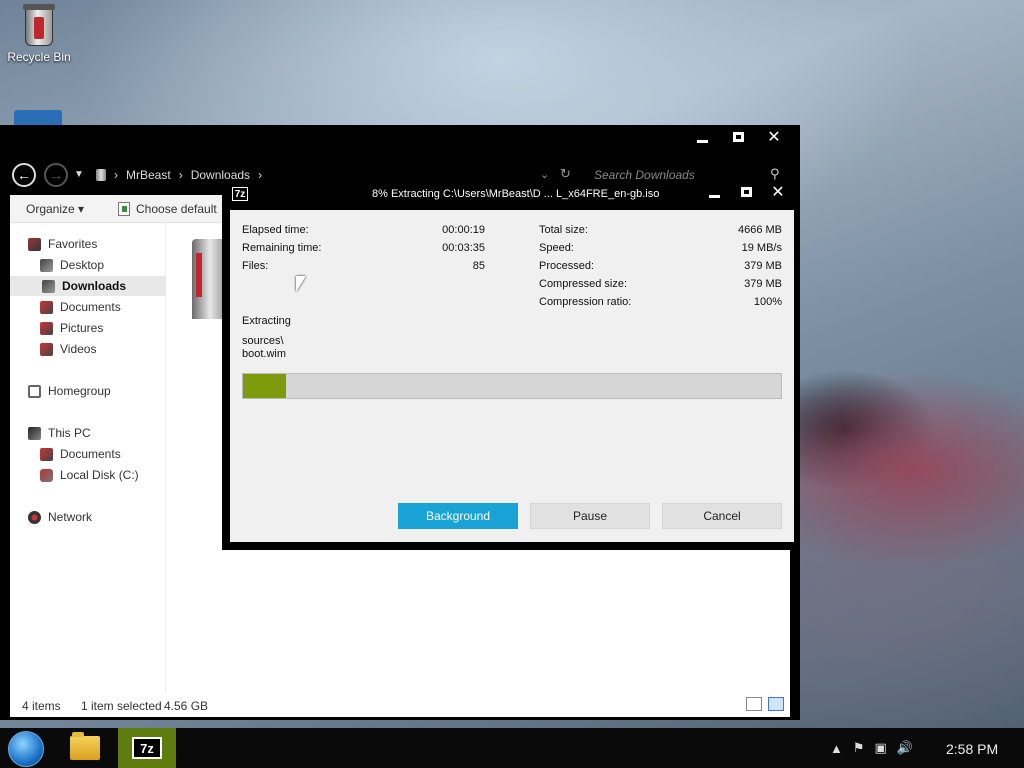 This screenshot has height=768, width=1024. Describe the element at coordinates (34, 433) in the screenshot. I see `this-pc-icon` at that location.